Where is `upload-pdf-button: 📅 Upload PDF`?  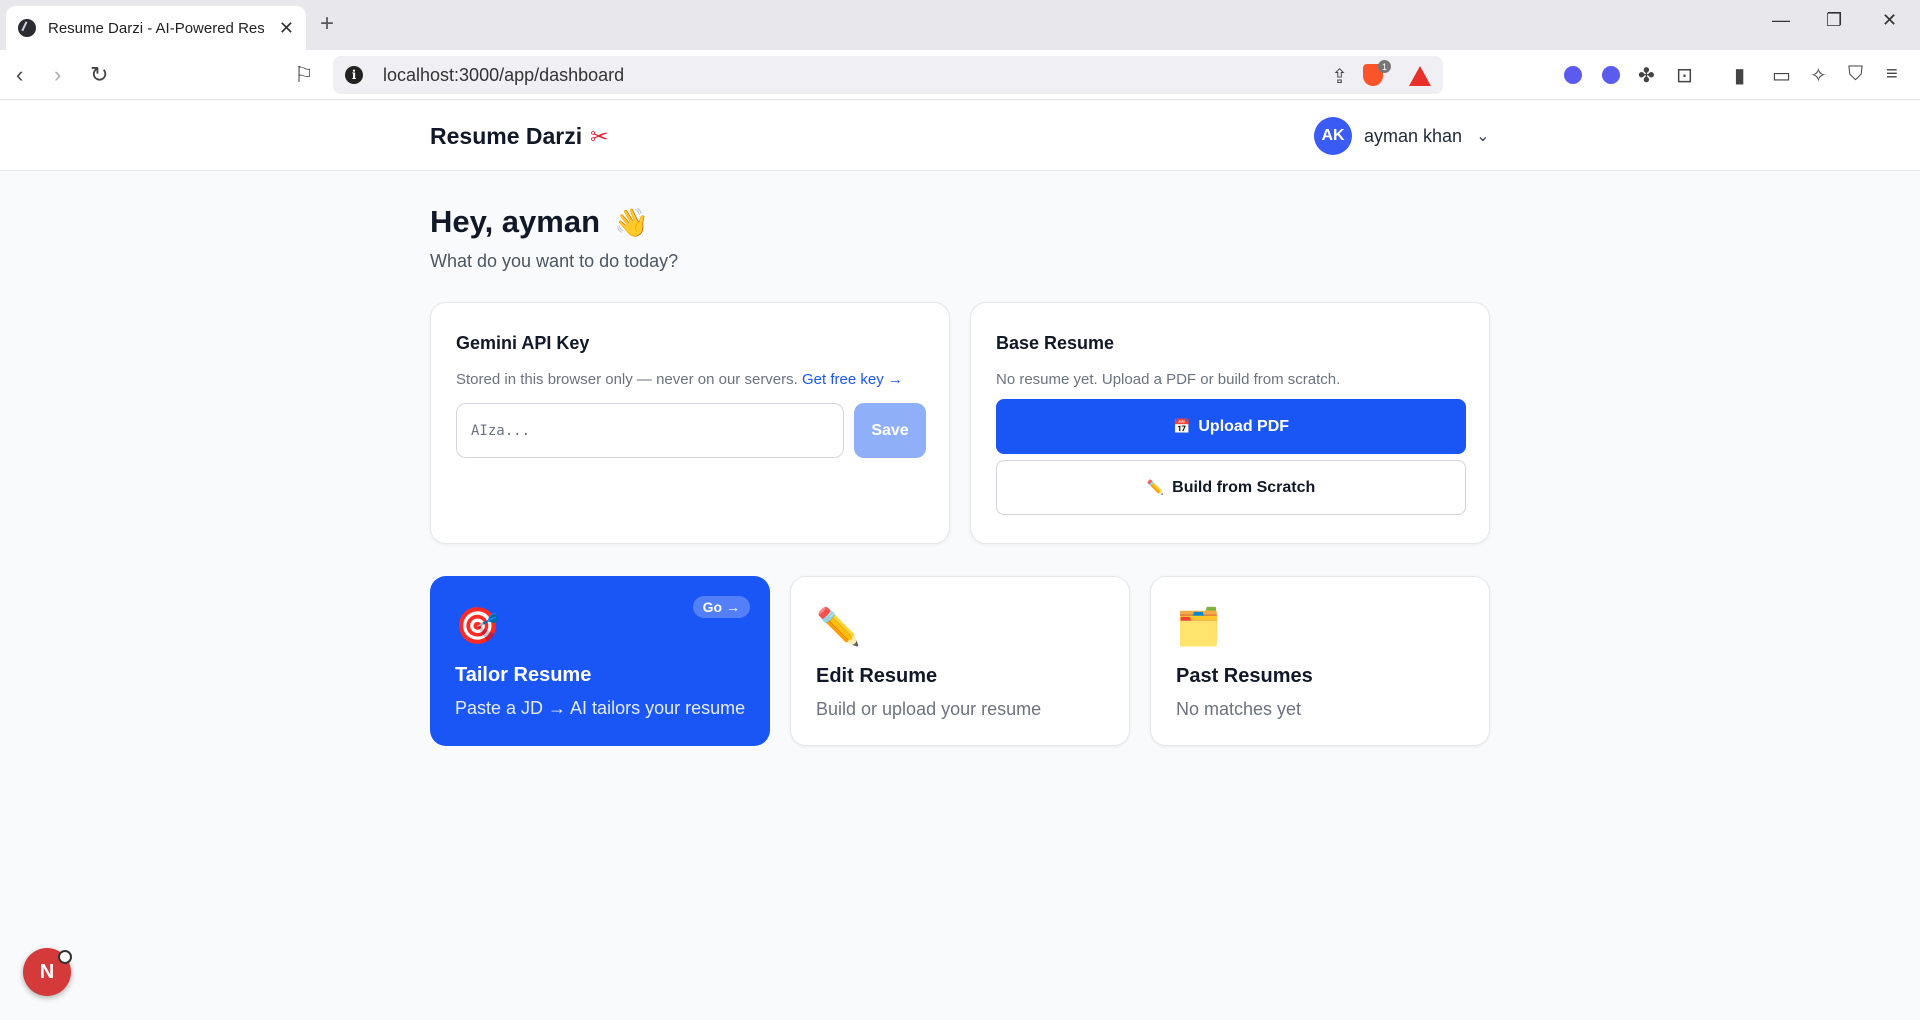 upload-pdf-button: 📅 Upload PDF is located at coordinates (1231, 426).